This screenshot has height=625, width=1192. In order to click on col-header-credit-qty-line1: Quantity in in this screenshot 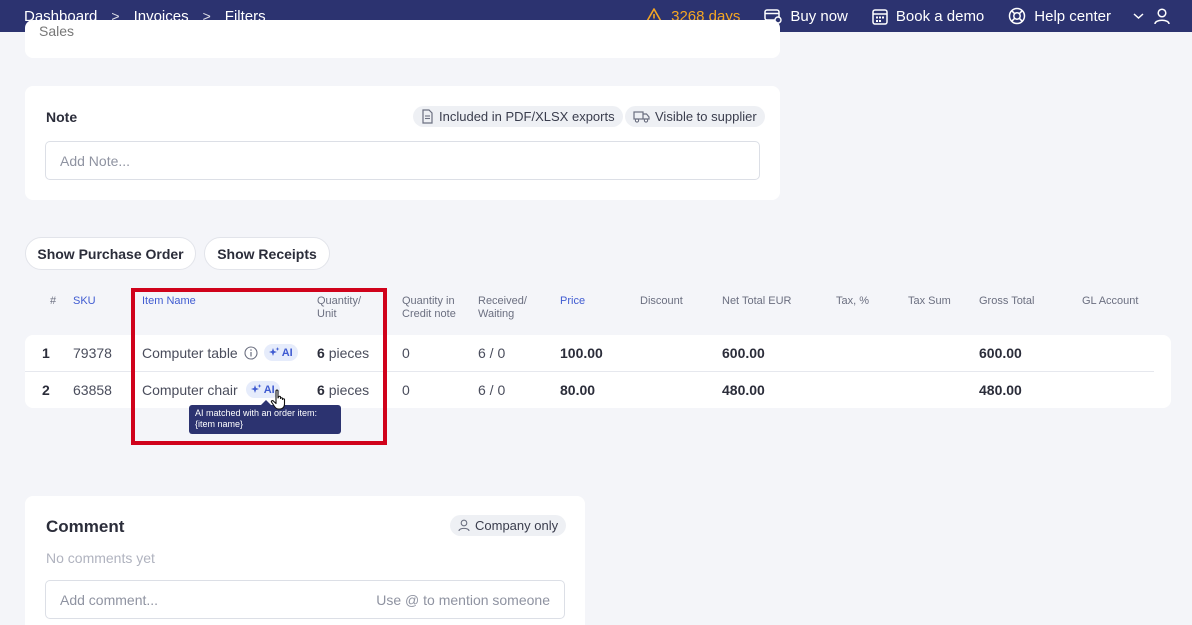, I will do `click(428, 301)`.